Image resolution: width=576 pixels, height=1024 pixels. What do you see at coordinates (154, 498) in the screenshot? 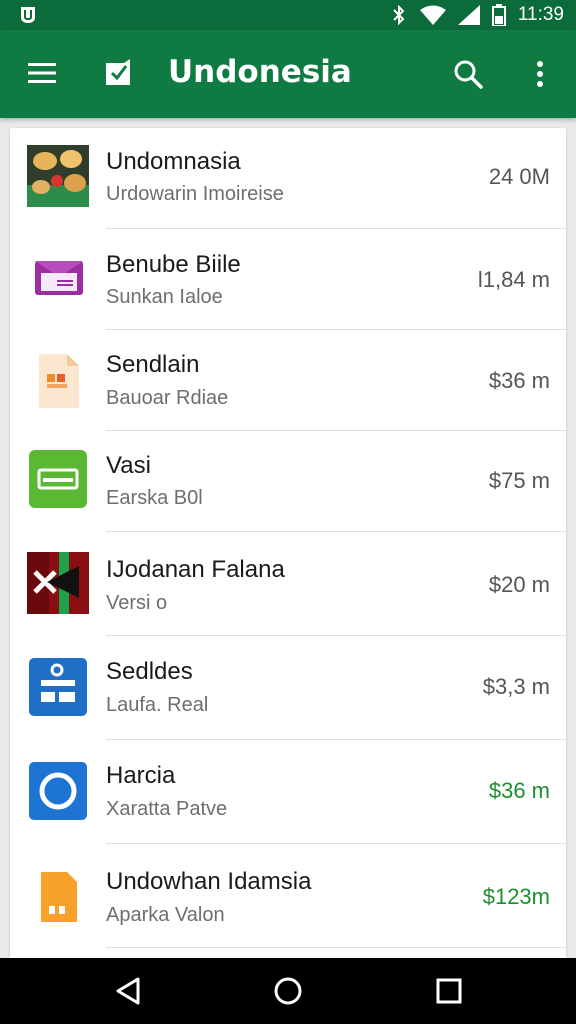
I see `item-subtitle: Earska B0l` at bounding box center [154, 498].